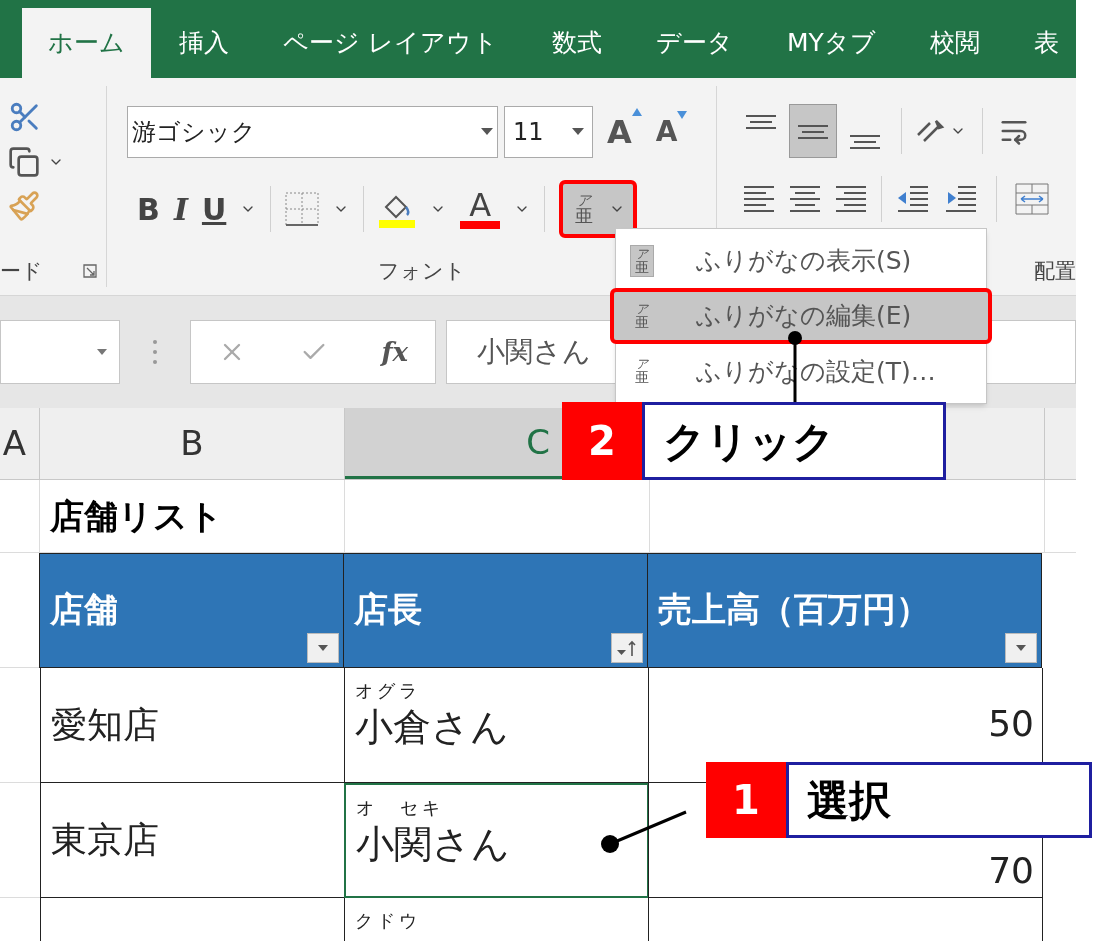 The image size is (1094, 941). Describe the element at coordinates (831, 43) in the screenshot. I see `ribbon-tab: MYタブ` at that location.